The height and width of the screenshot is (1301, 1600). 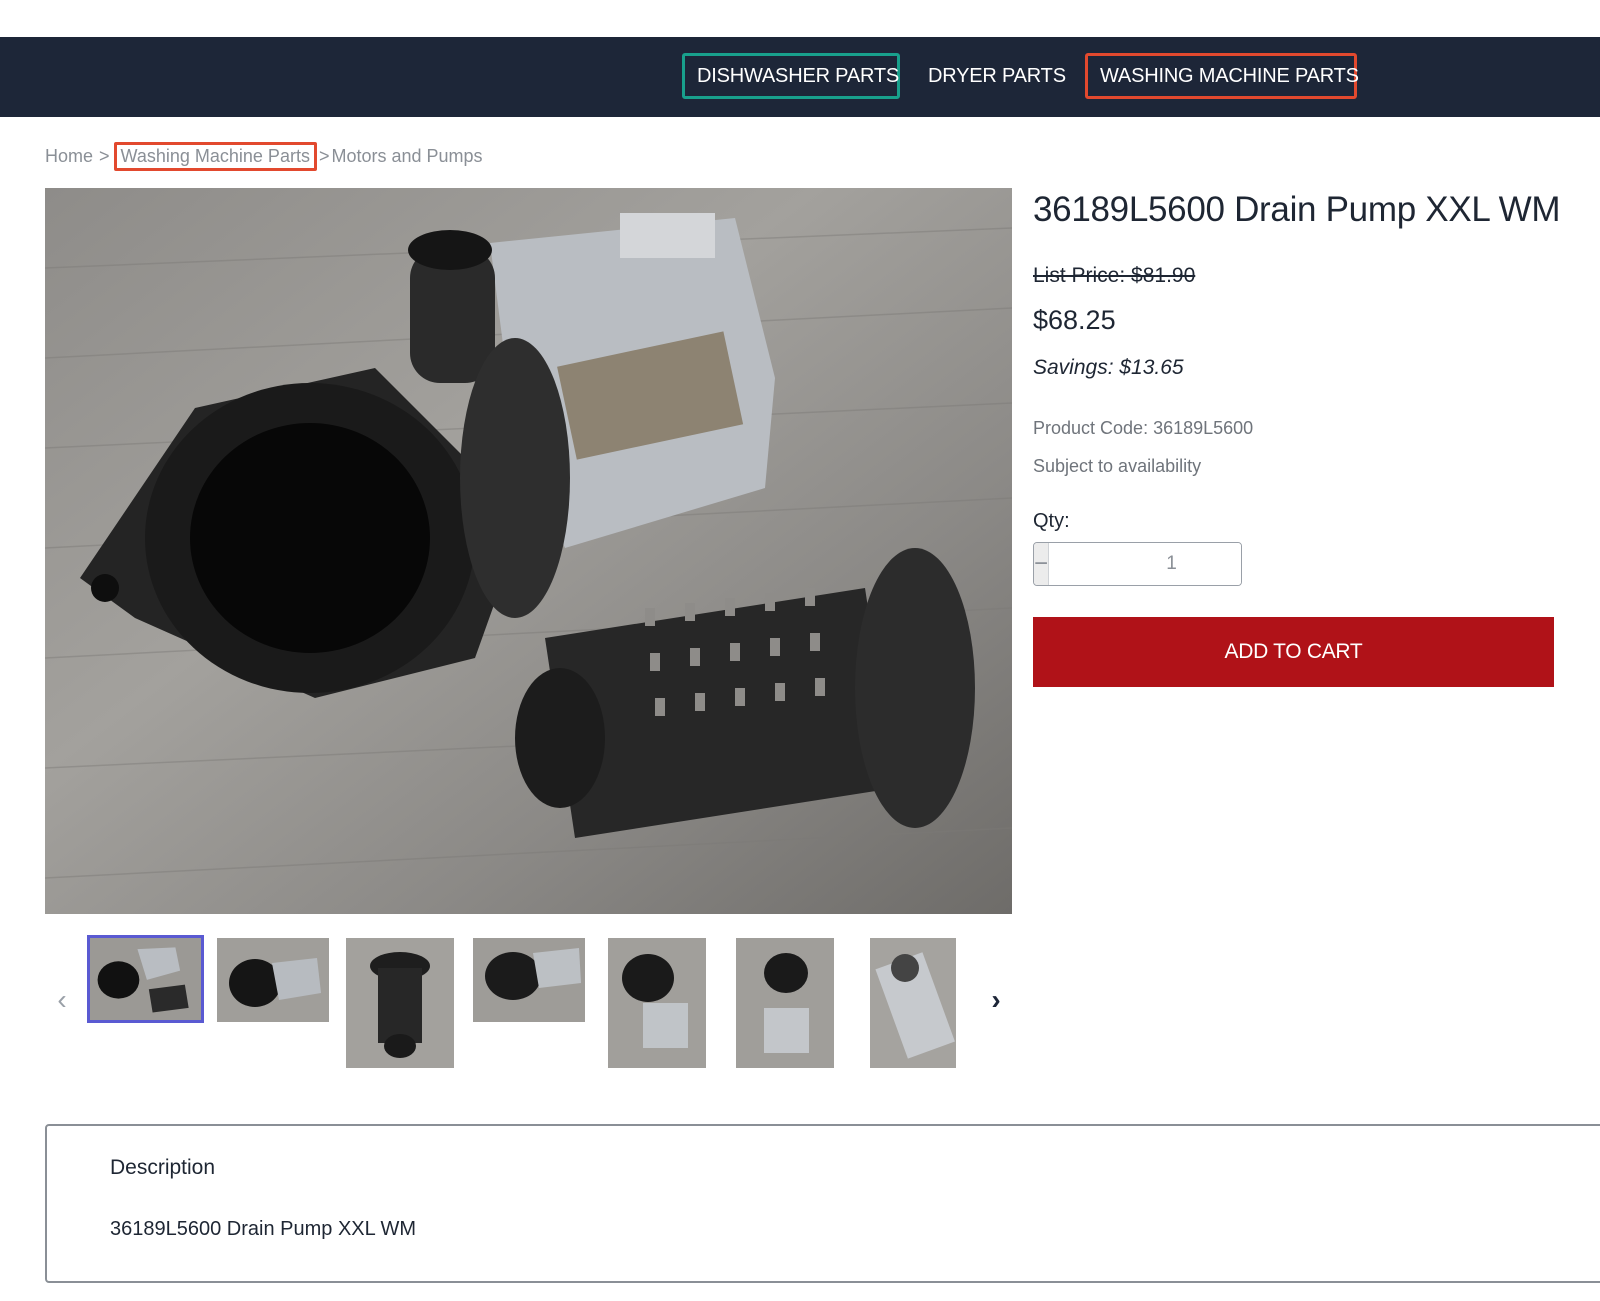 I want to click on product-code: Product Code: 36189L5600, so click(x=1143, y=428).